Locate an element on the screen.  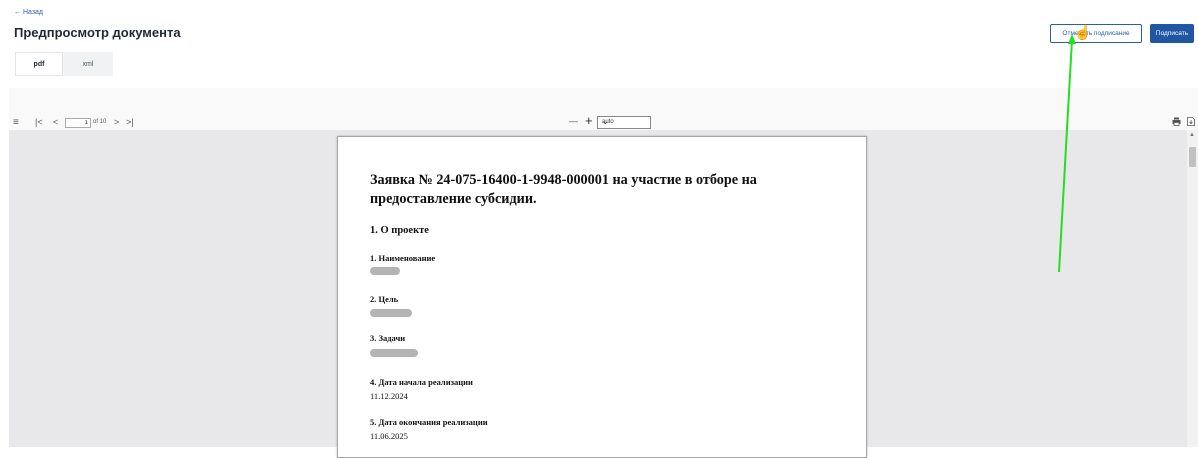
format-tabs: pdf xml is located at coordinates (64, 64).